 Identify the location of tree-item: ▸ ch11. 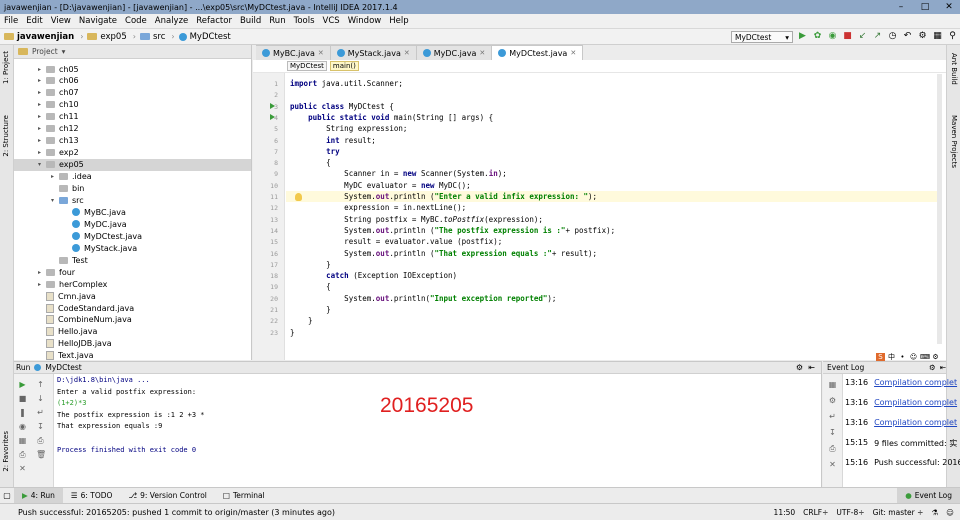
(132, 117).